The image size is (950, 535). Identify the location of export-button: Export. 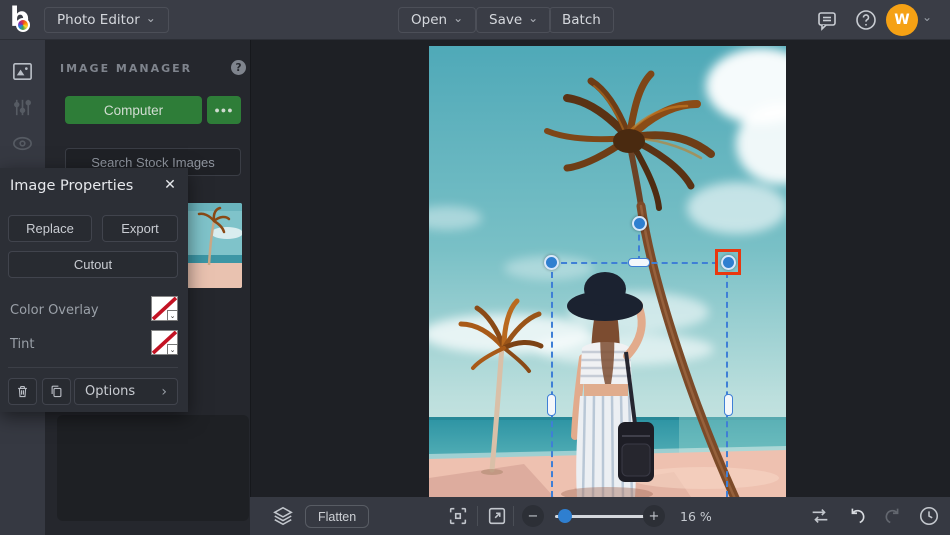
(140, 228).